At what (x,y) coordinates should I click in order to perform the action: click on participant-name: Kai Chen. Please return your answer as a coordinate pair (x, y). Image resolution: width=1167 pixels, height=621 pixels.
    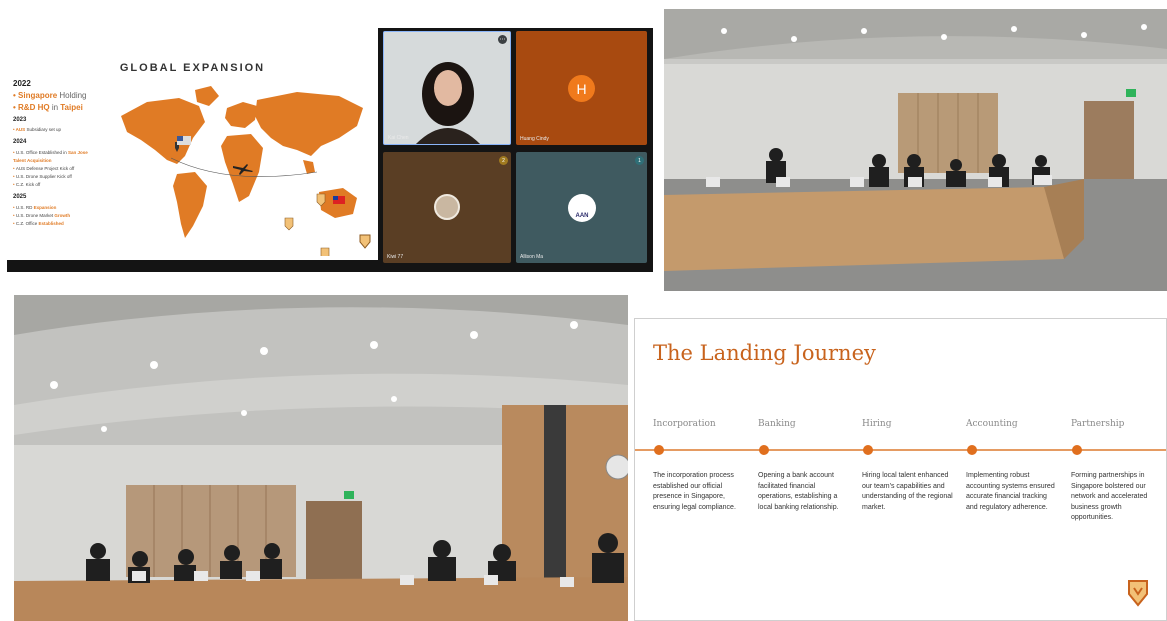
    Looking at the image, I should click on (398, 138).